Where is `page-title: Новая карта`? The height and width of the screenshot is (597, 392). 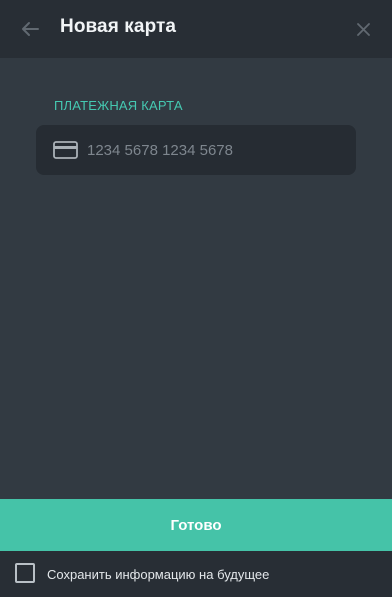 page-title: Новая карта is located at coordinates (118, 26).